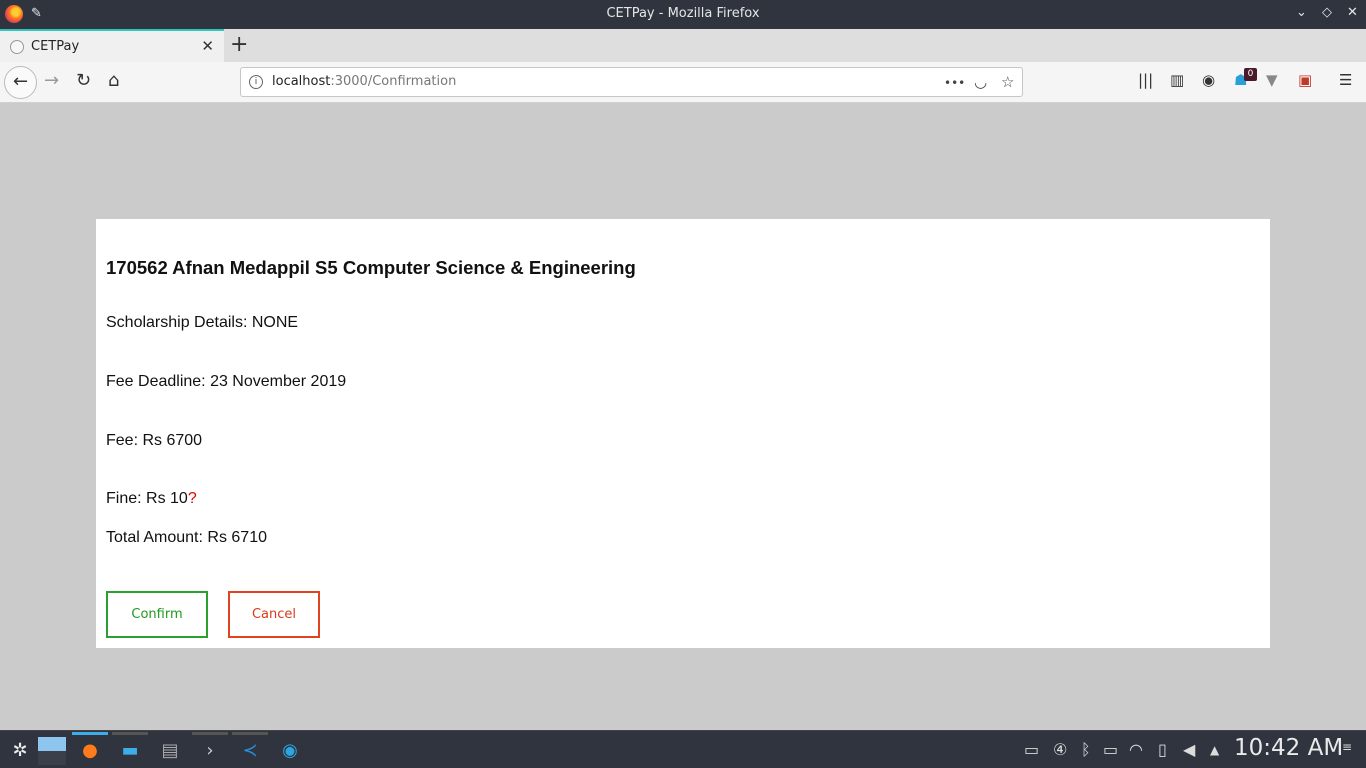  I want to click on url-text: localhost:3000/Confirmation, so click(364, 81).